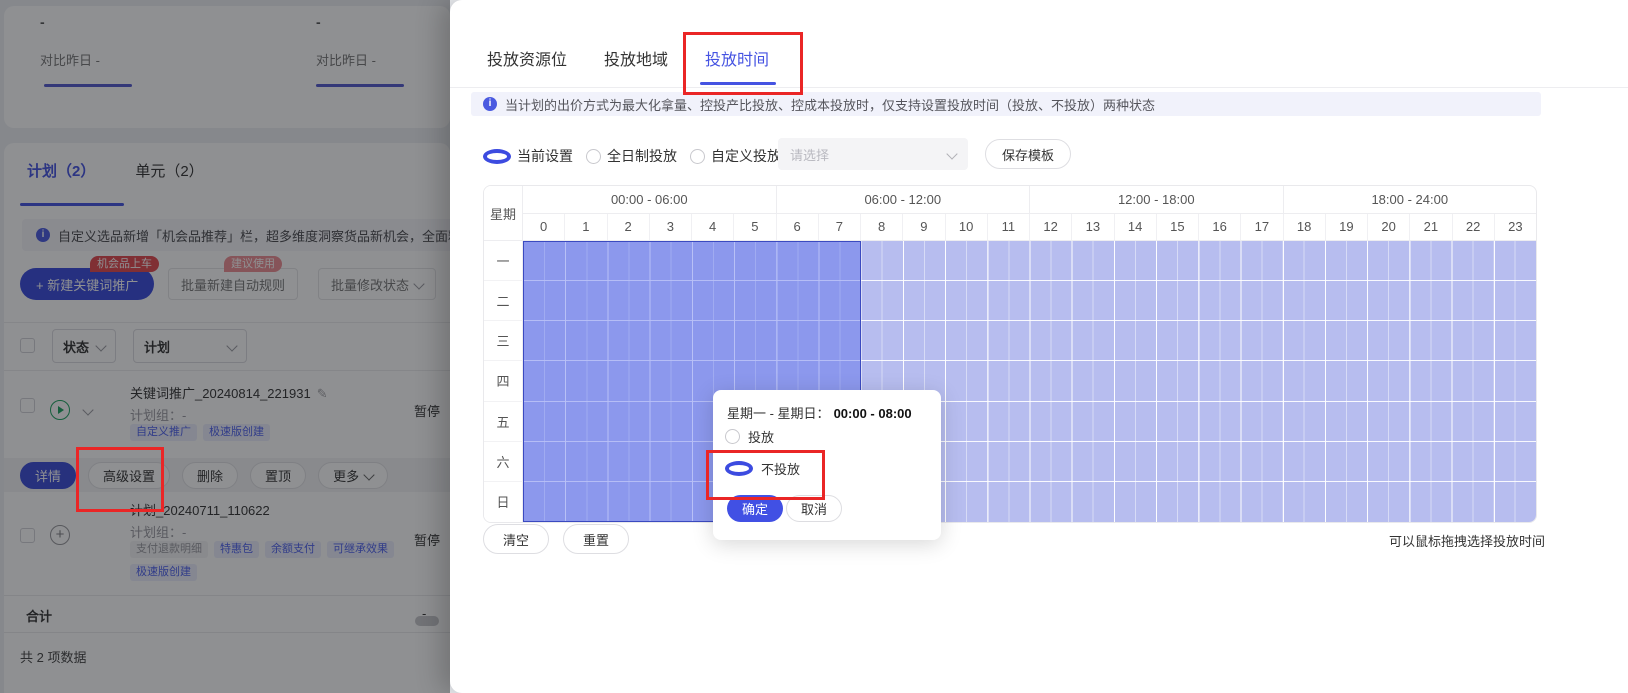 This screenshot has height=693, width=1628. I want to click on hour-label: 3, so click(669, 227).